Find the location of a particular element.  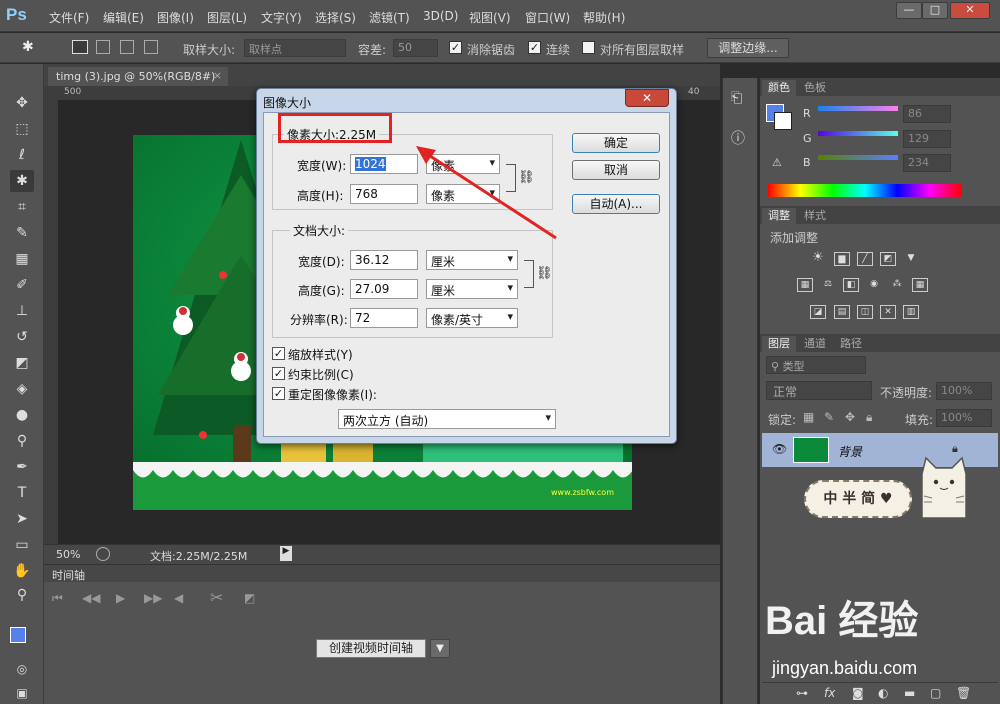

opacity-input: 100% is located at coordinates (964, 391).